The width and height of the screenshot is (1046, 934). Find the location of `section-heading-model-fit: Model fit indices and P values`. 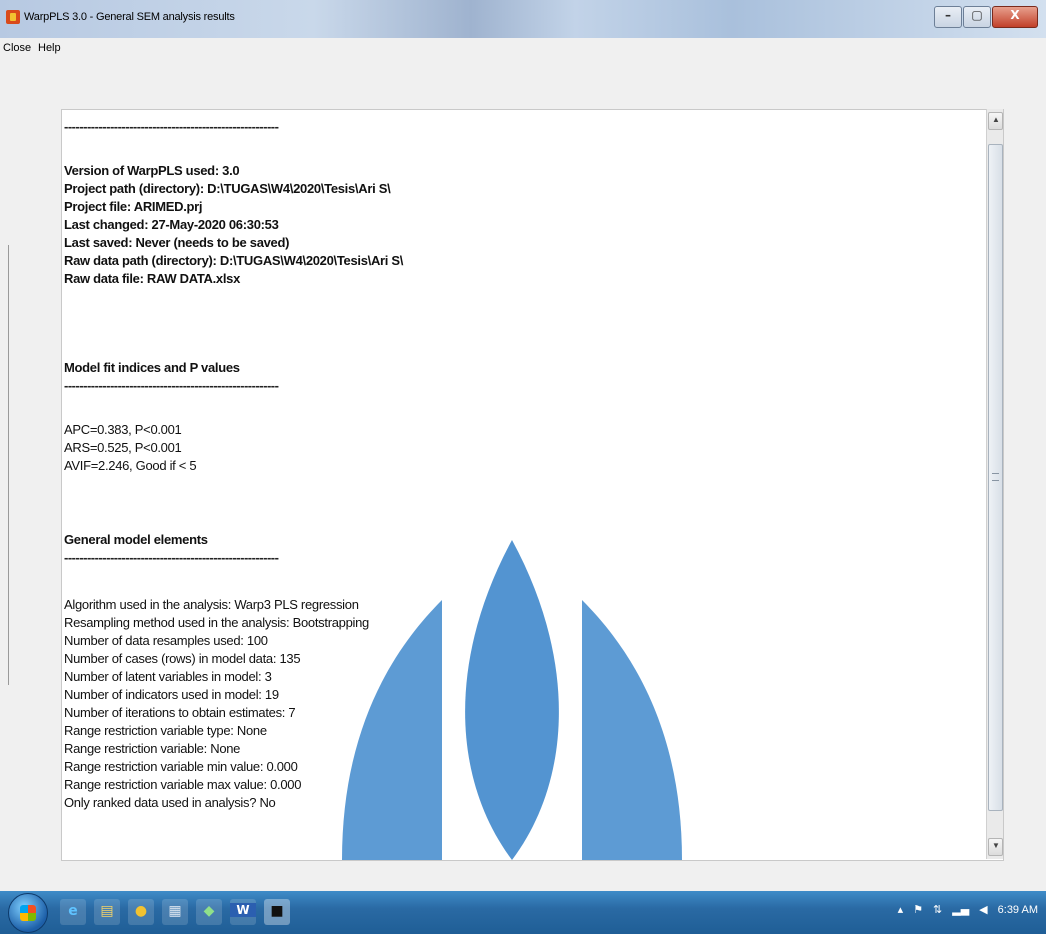

section-heading-model-fit: Model fit indices and P values is located at coordinates (152, 367).